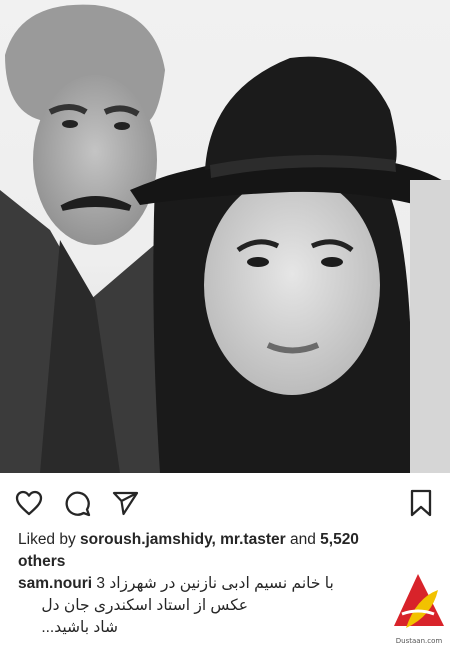  I want to click on watermark-text: Dustaan.com, so click(419, 641).